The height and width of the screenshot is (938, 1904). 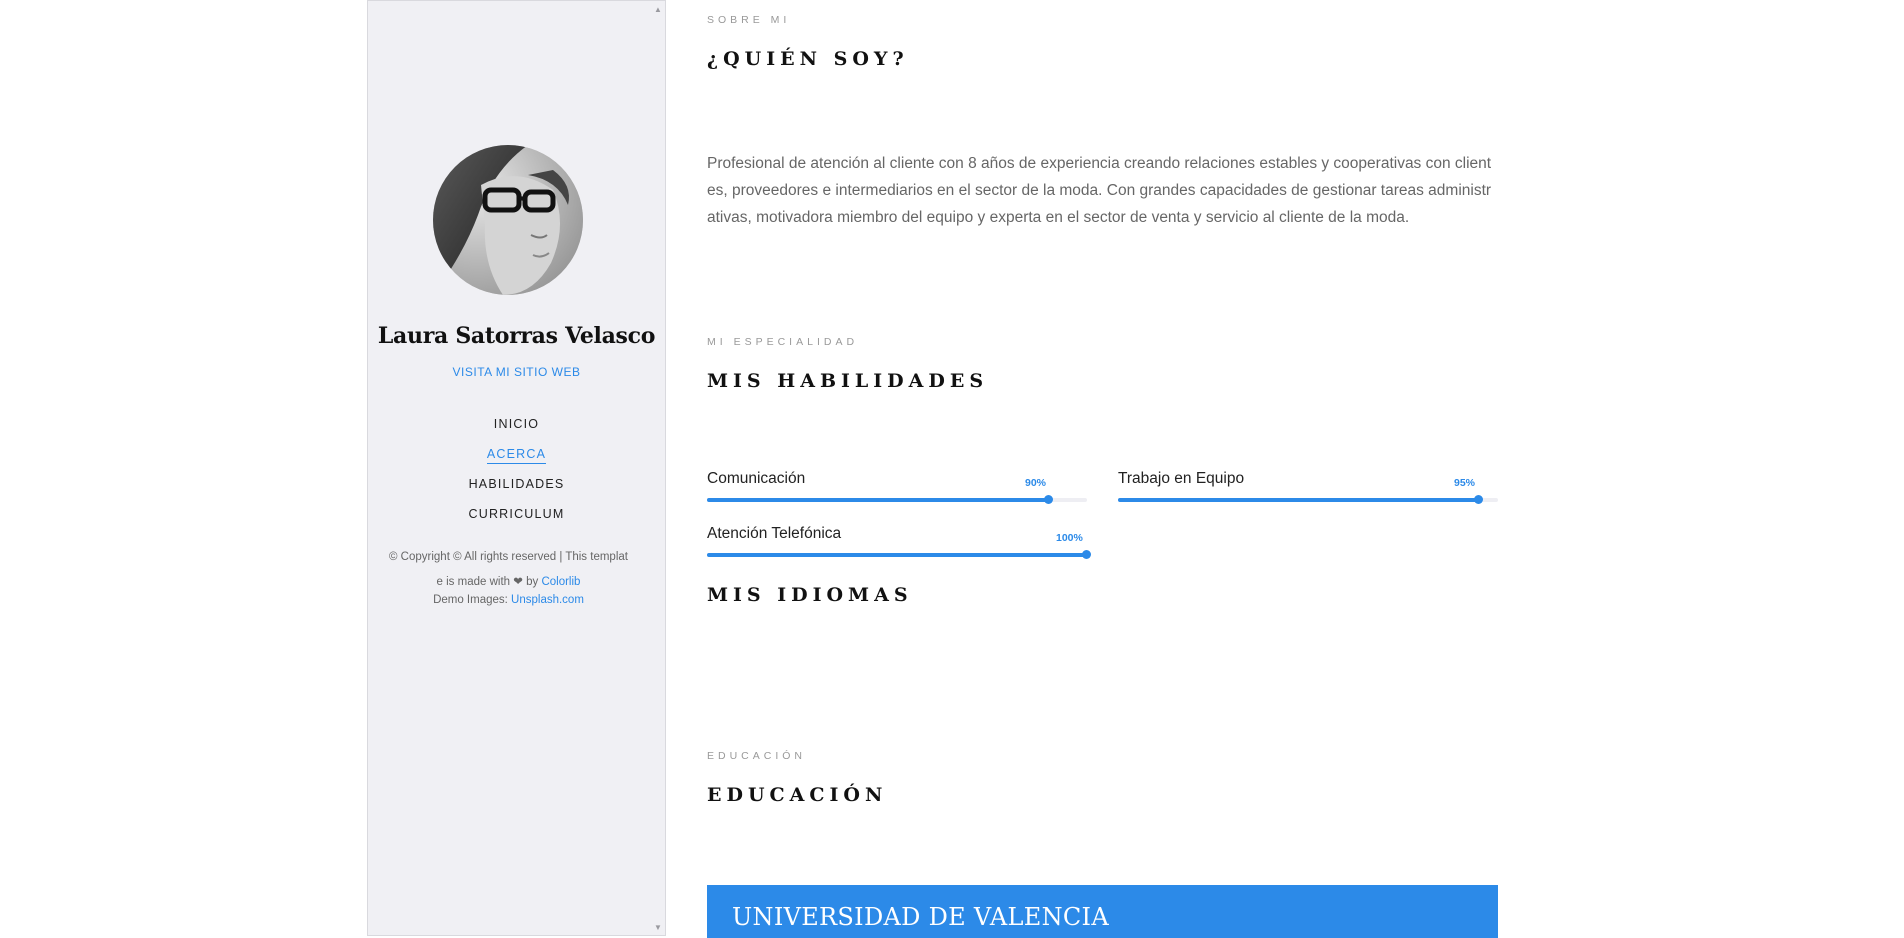 What do you see at coordinates (848, 381) in the screenshot?
I see `skills-title: MIS HABILIDADES` at bounding box center [848, 381].